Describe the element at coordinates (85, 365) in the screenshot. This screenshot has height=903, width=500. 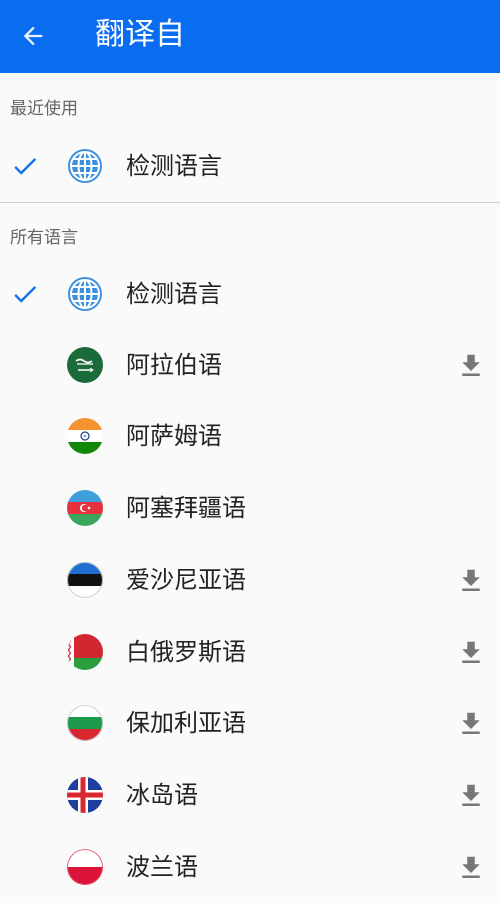
I see `saudi-flag-icon` at that location.